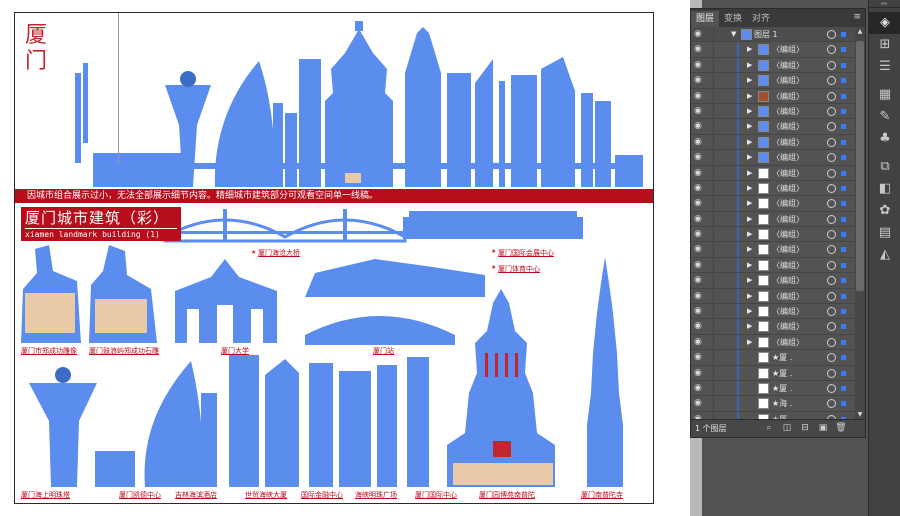 This screenshot has width=900, height=516. What do you see at coordinates (805, 428) in the screenshot?
I see `create-sublayer-icon: ⊟` at bounding box center [805, 428].